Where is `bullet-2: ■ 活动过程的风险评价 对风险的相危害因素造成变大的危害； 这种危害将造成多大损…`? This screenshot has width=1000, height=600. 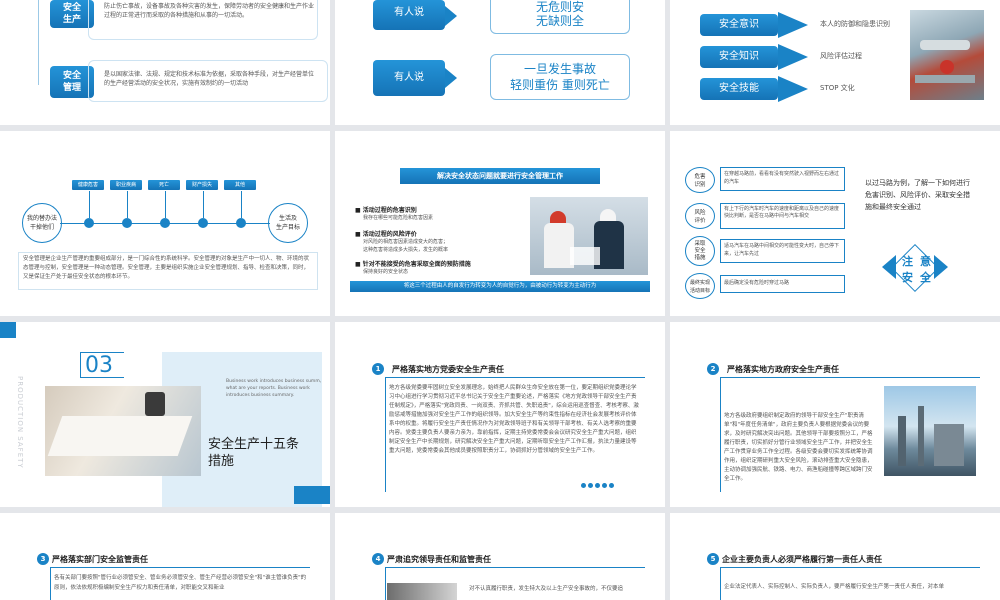 bullet-2: ■ 活动过程的风险评价 对风险的相危害因素造成变大的危害； 这种危害将造成多大损… is located at coordinates (450, 241).